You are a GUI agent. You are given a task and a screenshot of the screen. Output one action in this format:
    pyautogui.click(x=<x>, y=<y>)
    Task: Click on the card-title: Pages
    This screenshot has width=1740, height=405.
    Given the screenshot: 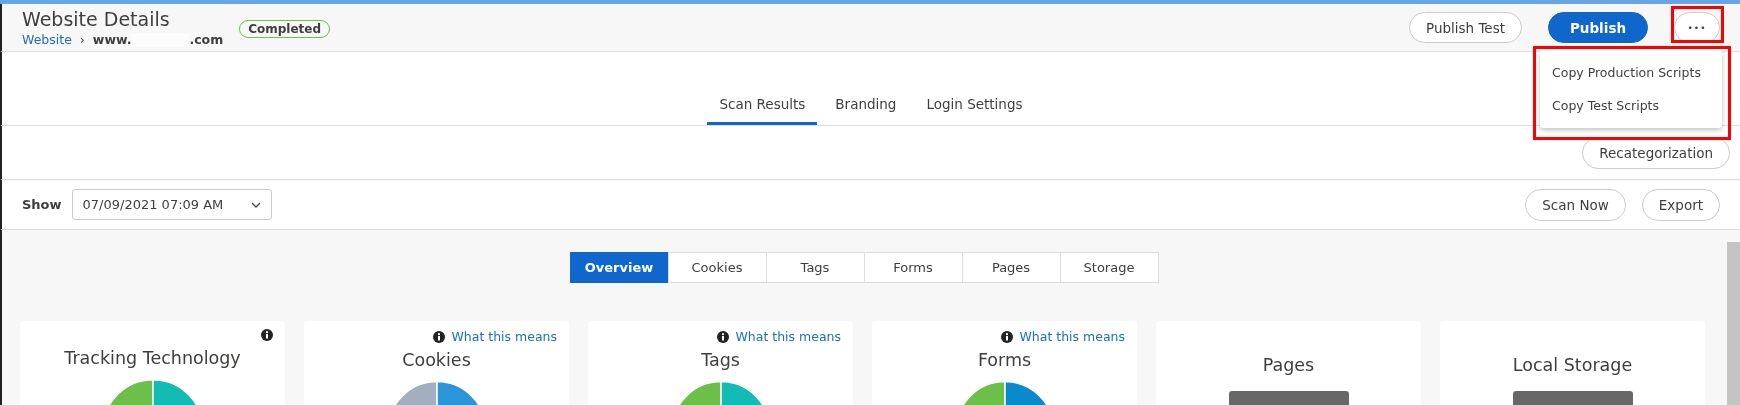 What is the action you would take?
    pyautogui.click(x=1288, y=365)
    